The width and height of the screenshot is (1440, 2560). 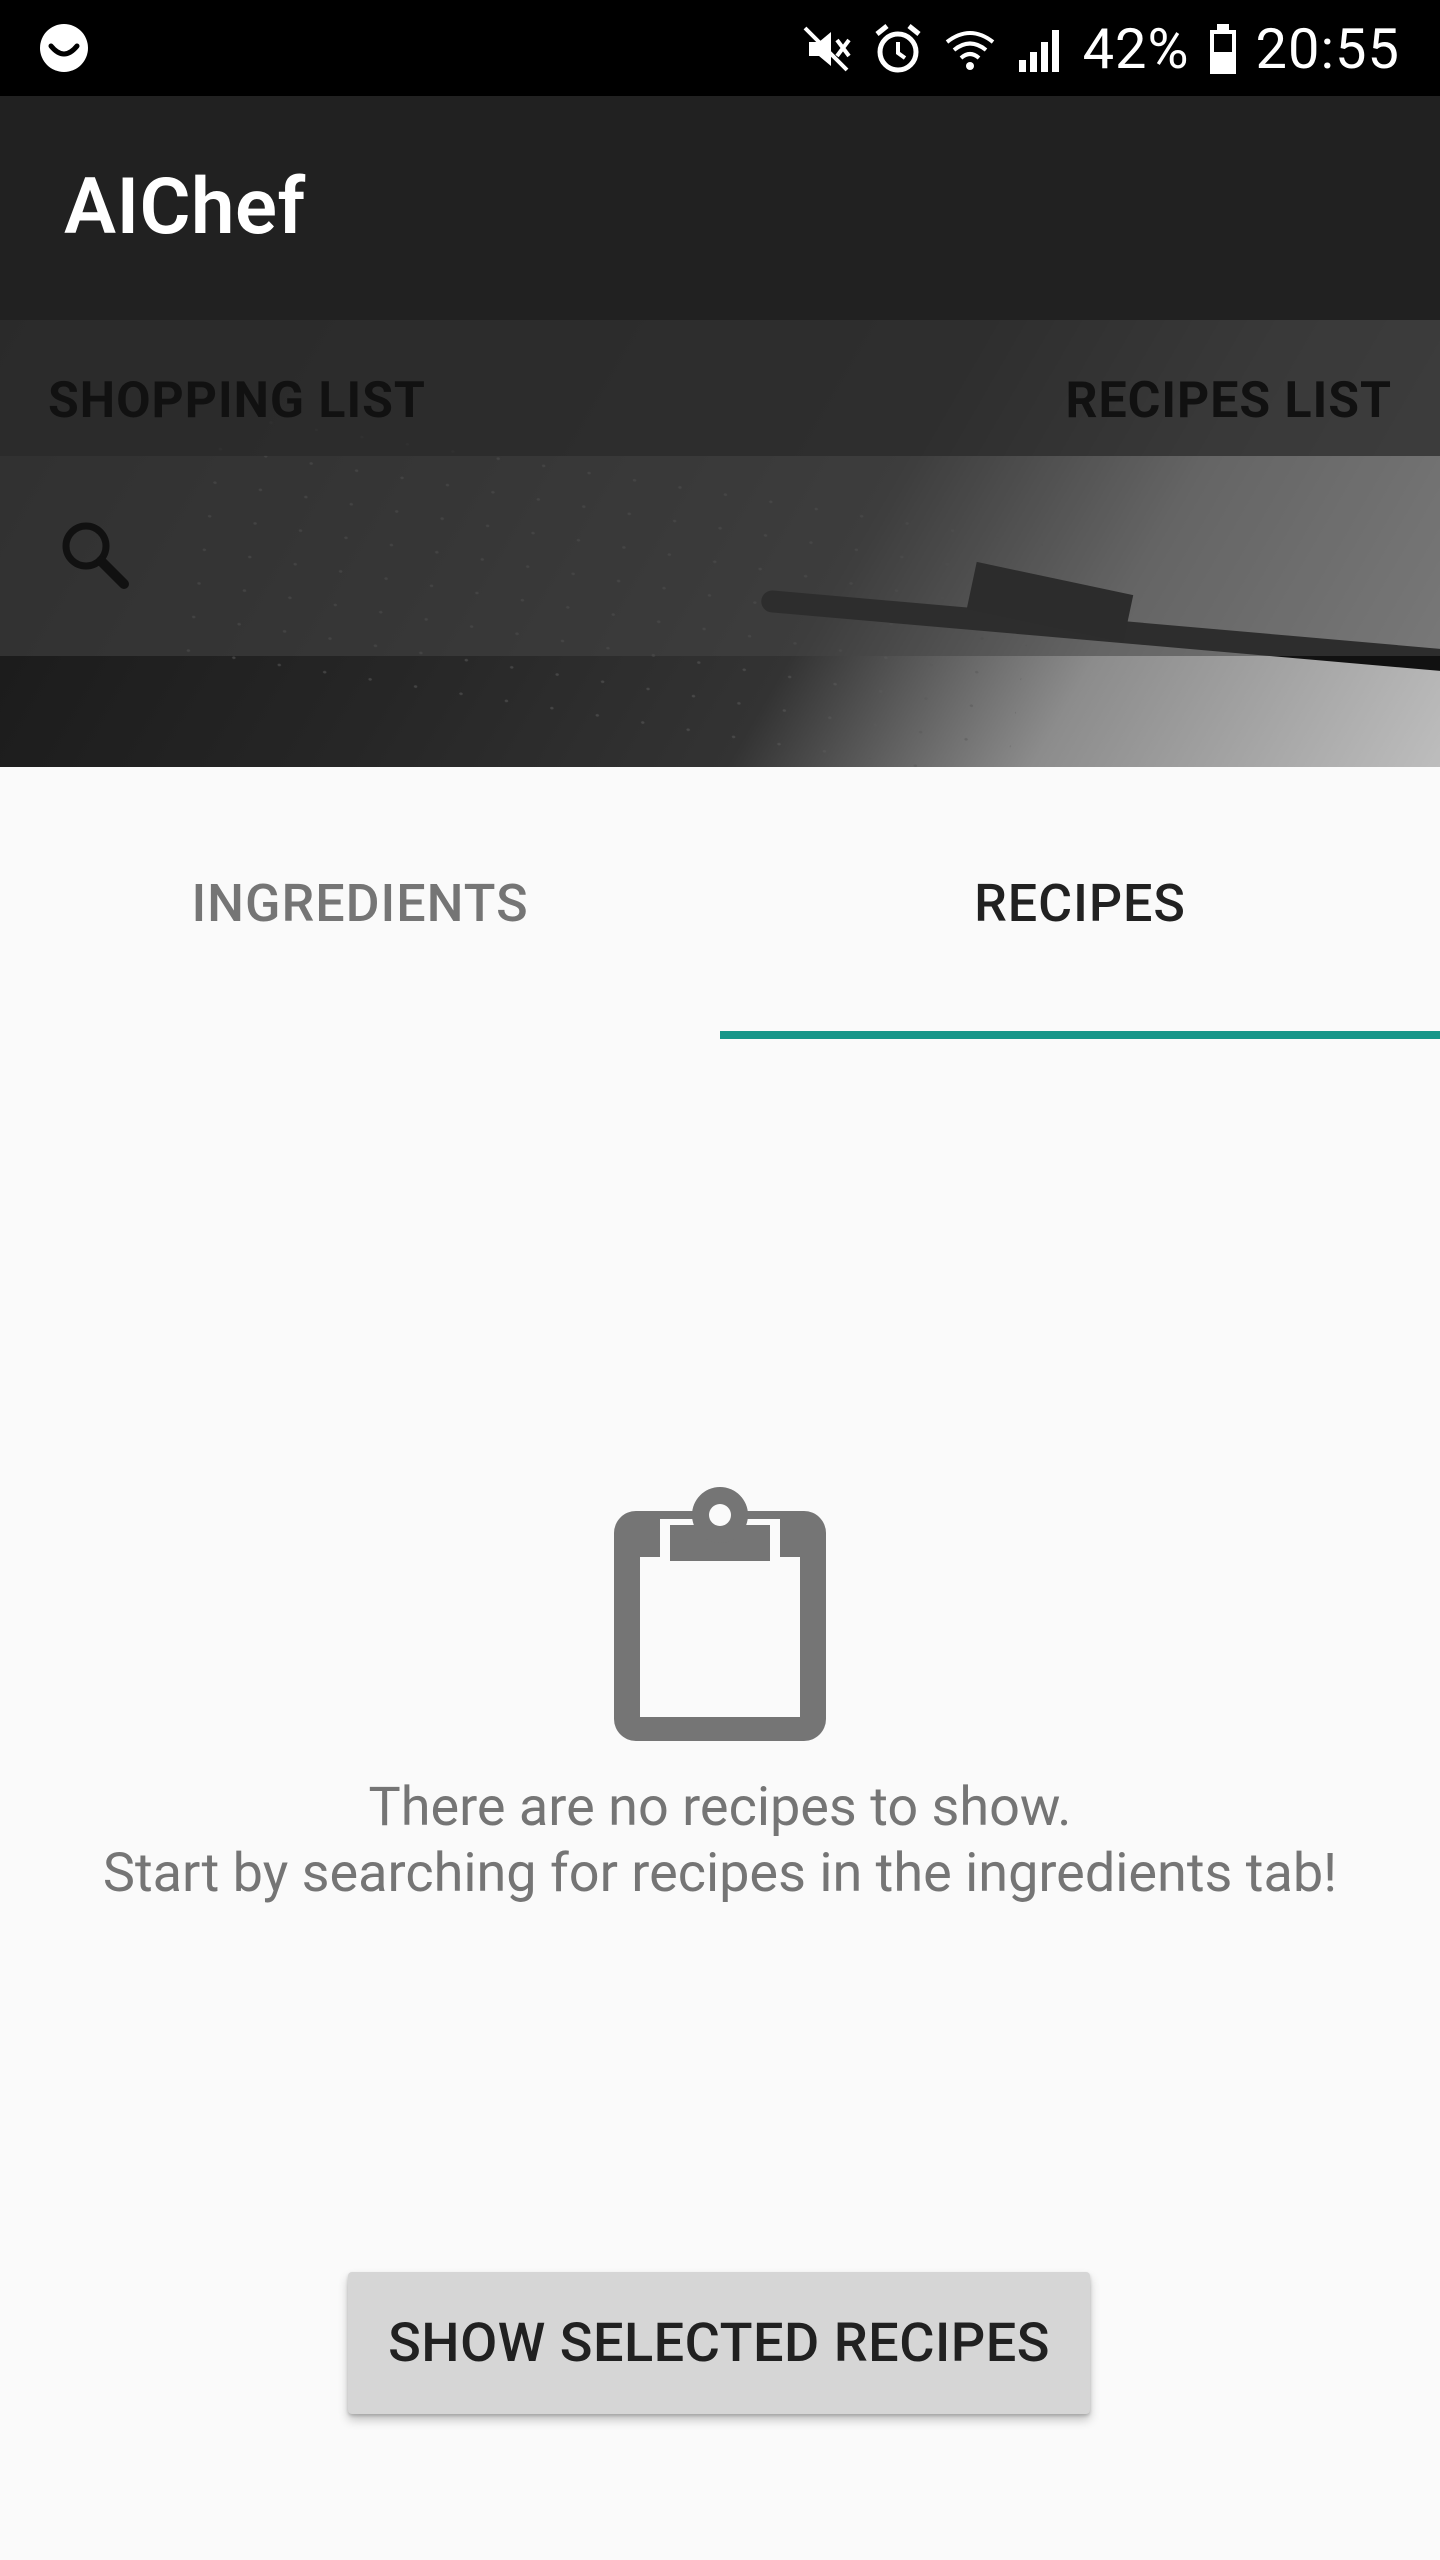 What do you see at coordinates (96, 556) in the screenshot?
I see `search-icon` at bounding box center [96, 556].